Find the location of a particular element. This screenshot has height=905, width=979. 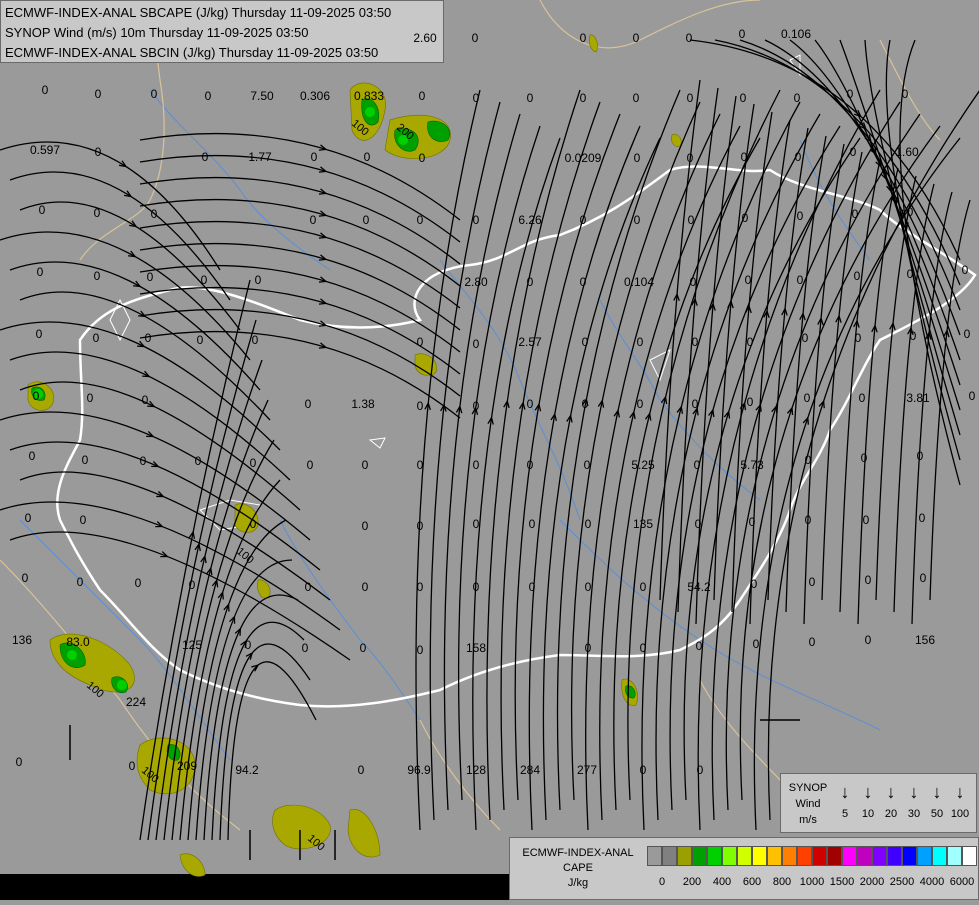

wind-arrow-icon: ↓ is located at coordinates (937, 792).